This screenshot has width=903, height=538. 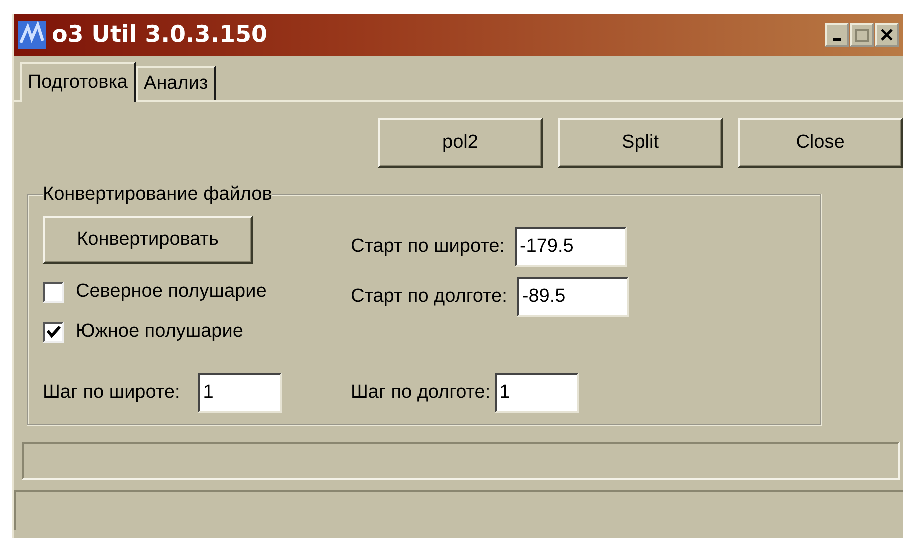 I want to click on field-label: Старт по долготе:, so click(x=429, y=297).